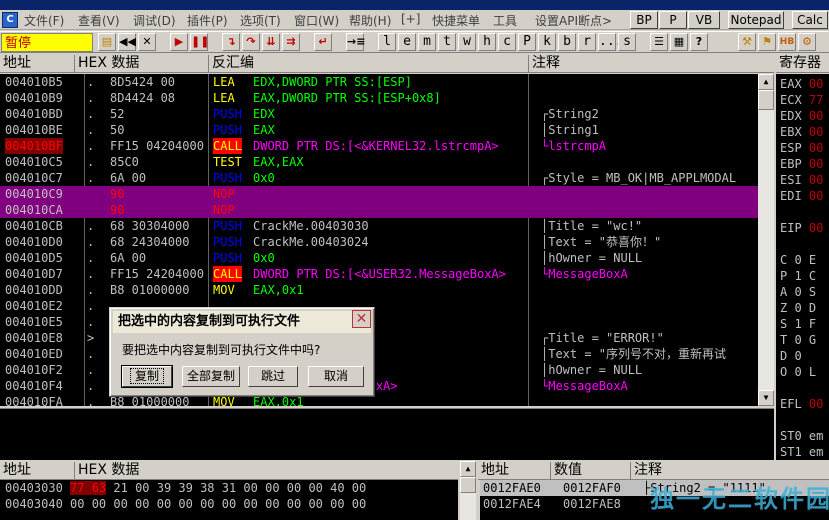  Describe the element at coordinates (44, 20) in the screenshot. I see `menu-file: 文件(F)` at that location.